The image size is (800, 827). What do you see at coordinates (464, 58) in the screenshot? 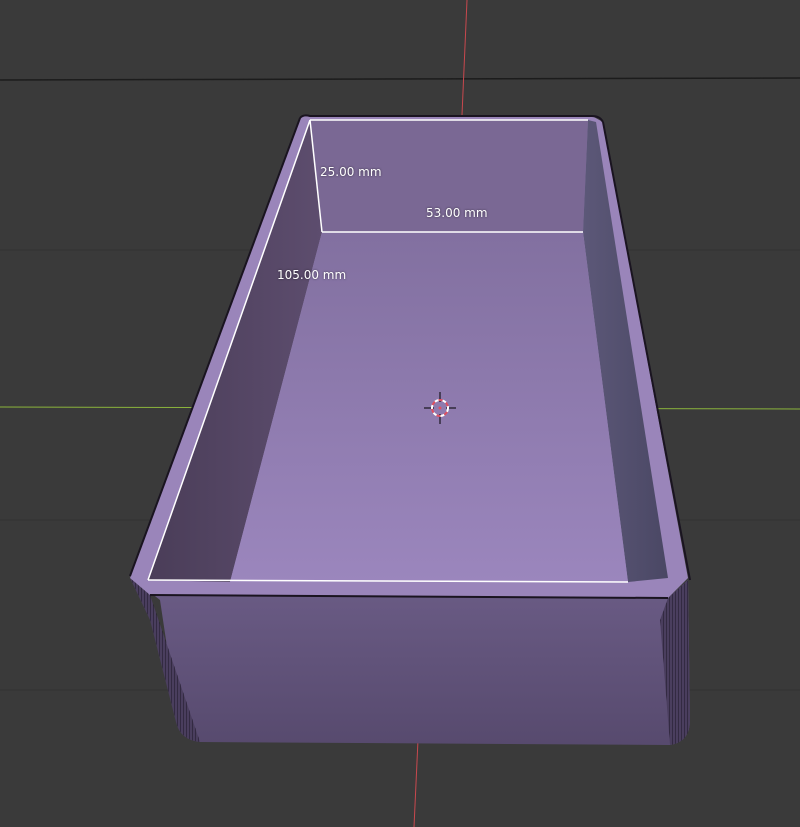
I see `y-axis-line-top` at bounding box center [464, 58].